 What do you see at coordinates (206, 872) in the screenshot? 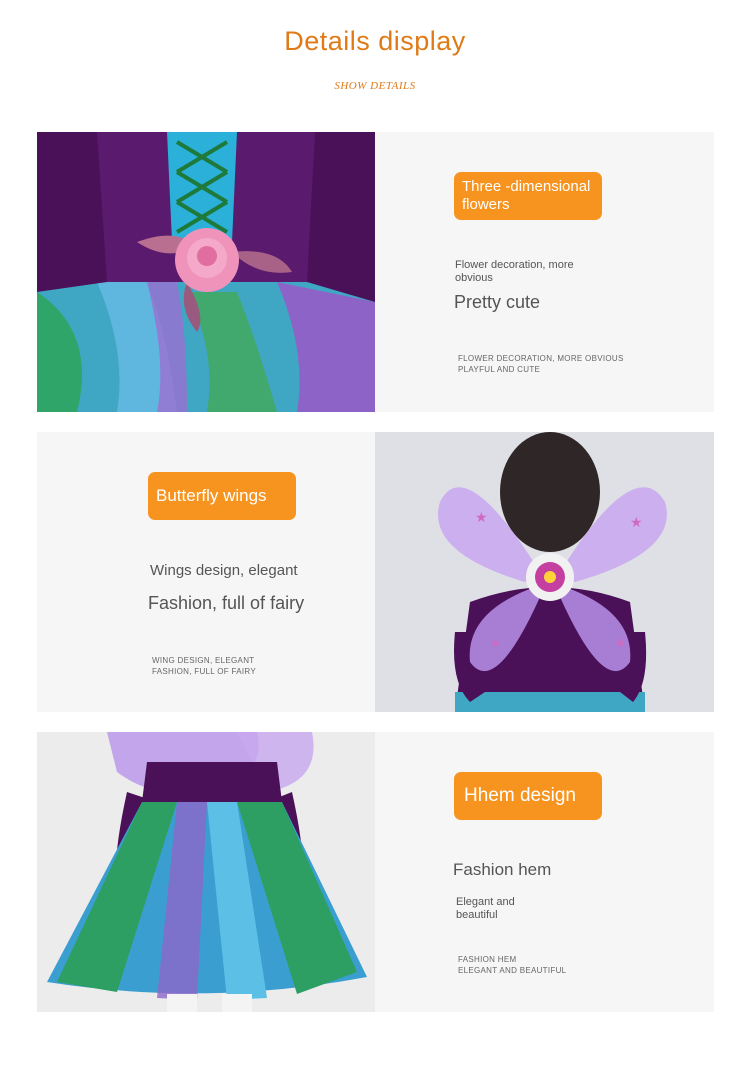
I see `hem-detail-photo` at bounding box center [206, 872].